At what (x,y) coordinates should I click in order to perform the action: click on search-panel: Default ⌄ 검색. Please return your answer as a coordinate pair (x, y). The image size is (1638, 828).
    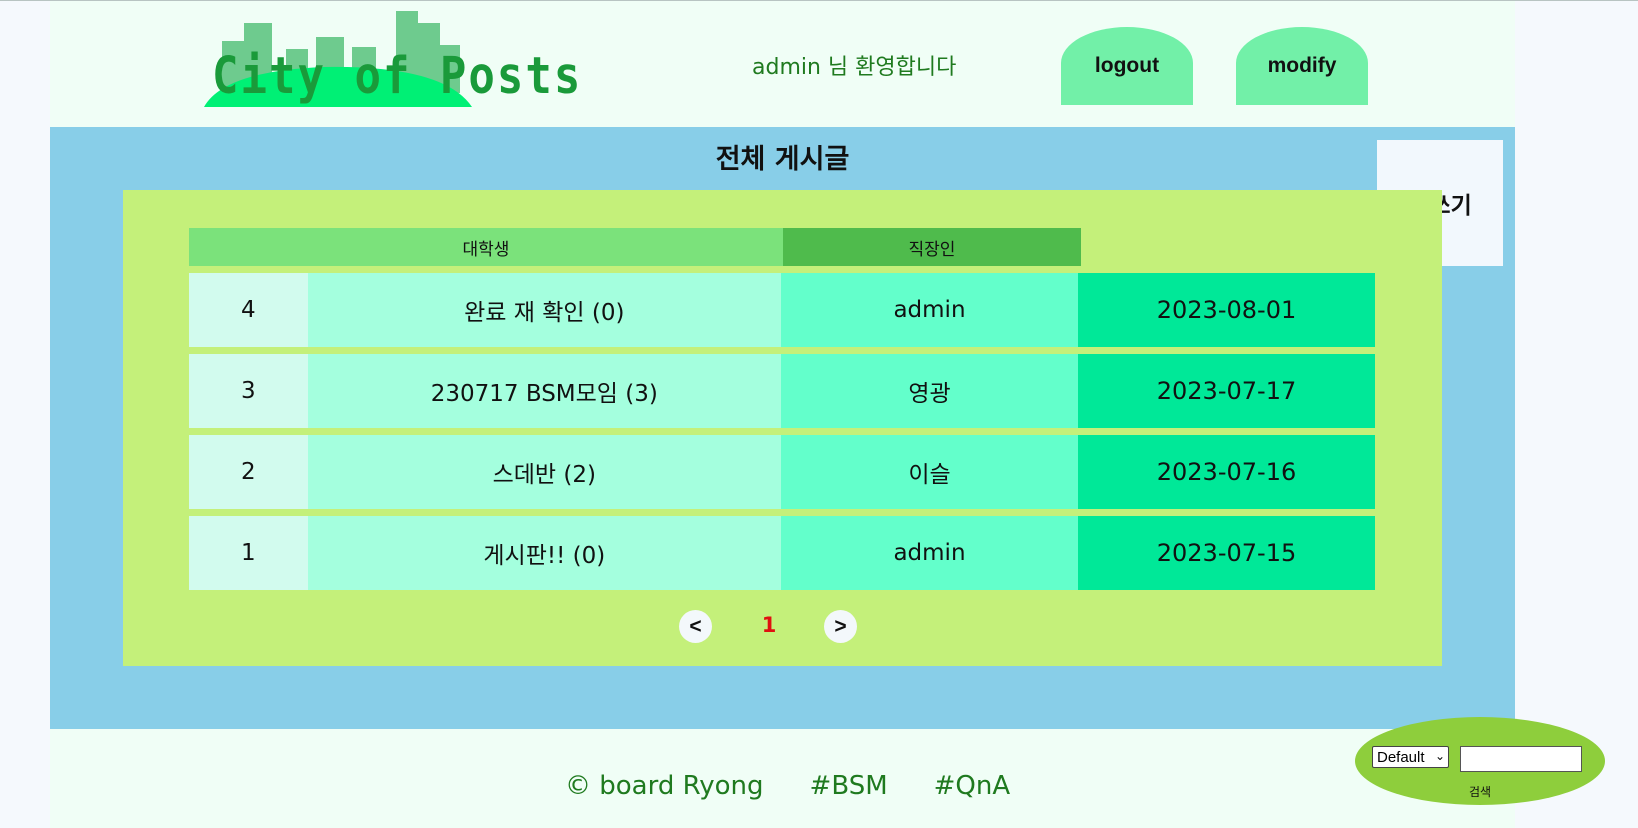
    Looking at the image, I should click on (1480, 761).